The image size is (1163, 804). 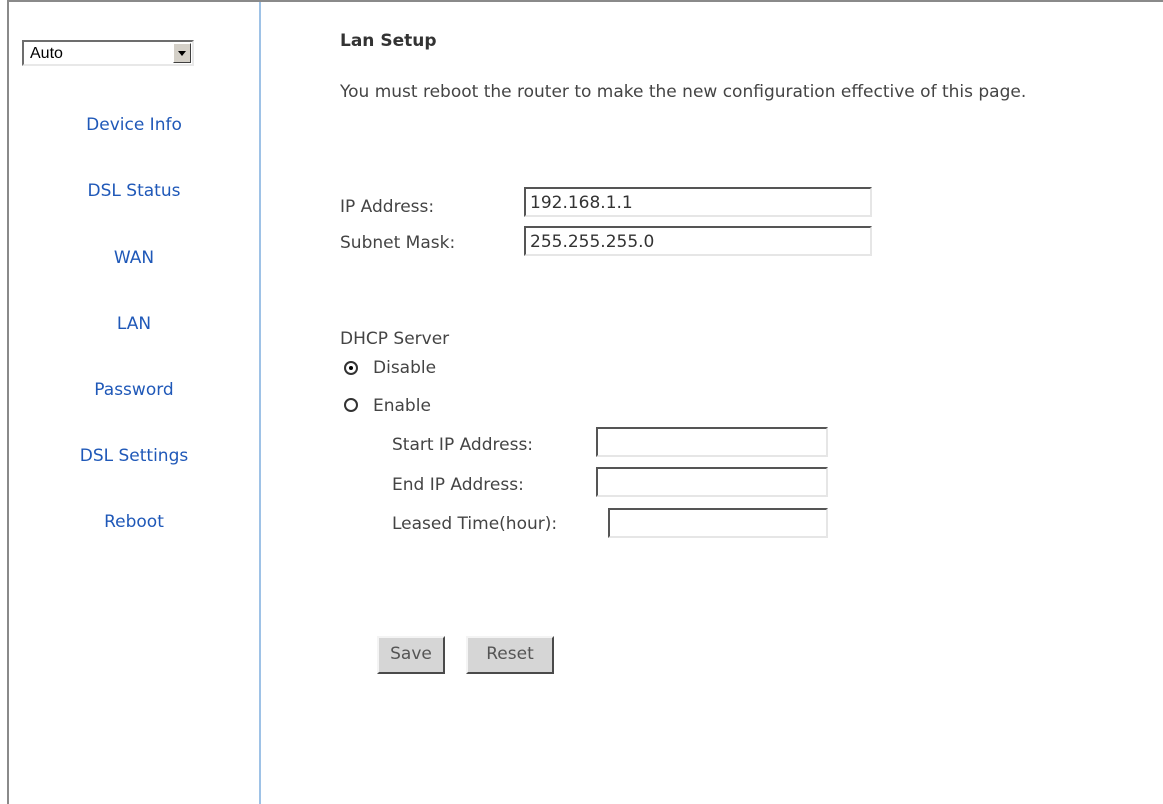 What do you see at coordinates (134, 390) in the screenshot?
I see `sidebar-item-password: Password` at bounding box center [134, 390].